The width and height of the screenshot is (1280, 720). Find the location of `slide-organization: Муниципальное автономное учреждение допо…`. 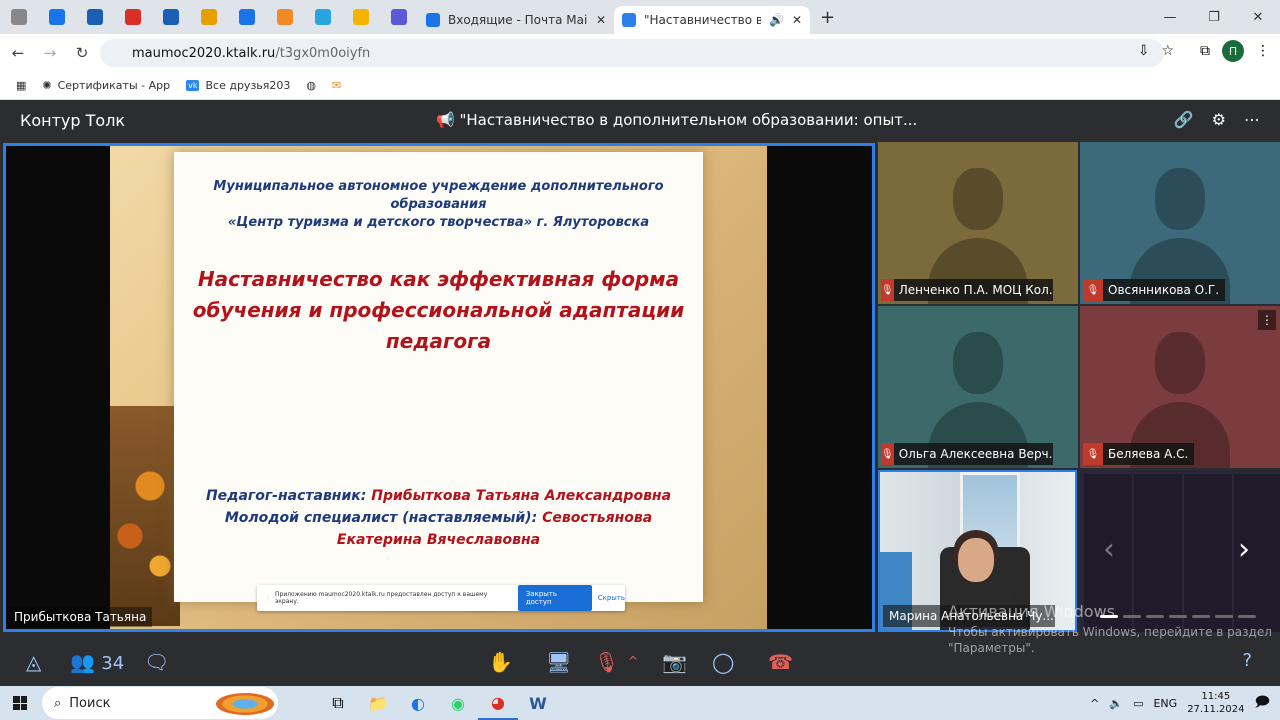

slide-organization: Муниципальное автономное учреждение допо… is located at coordinates (438, 204).